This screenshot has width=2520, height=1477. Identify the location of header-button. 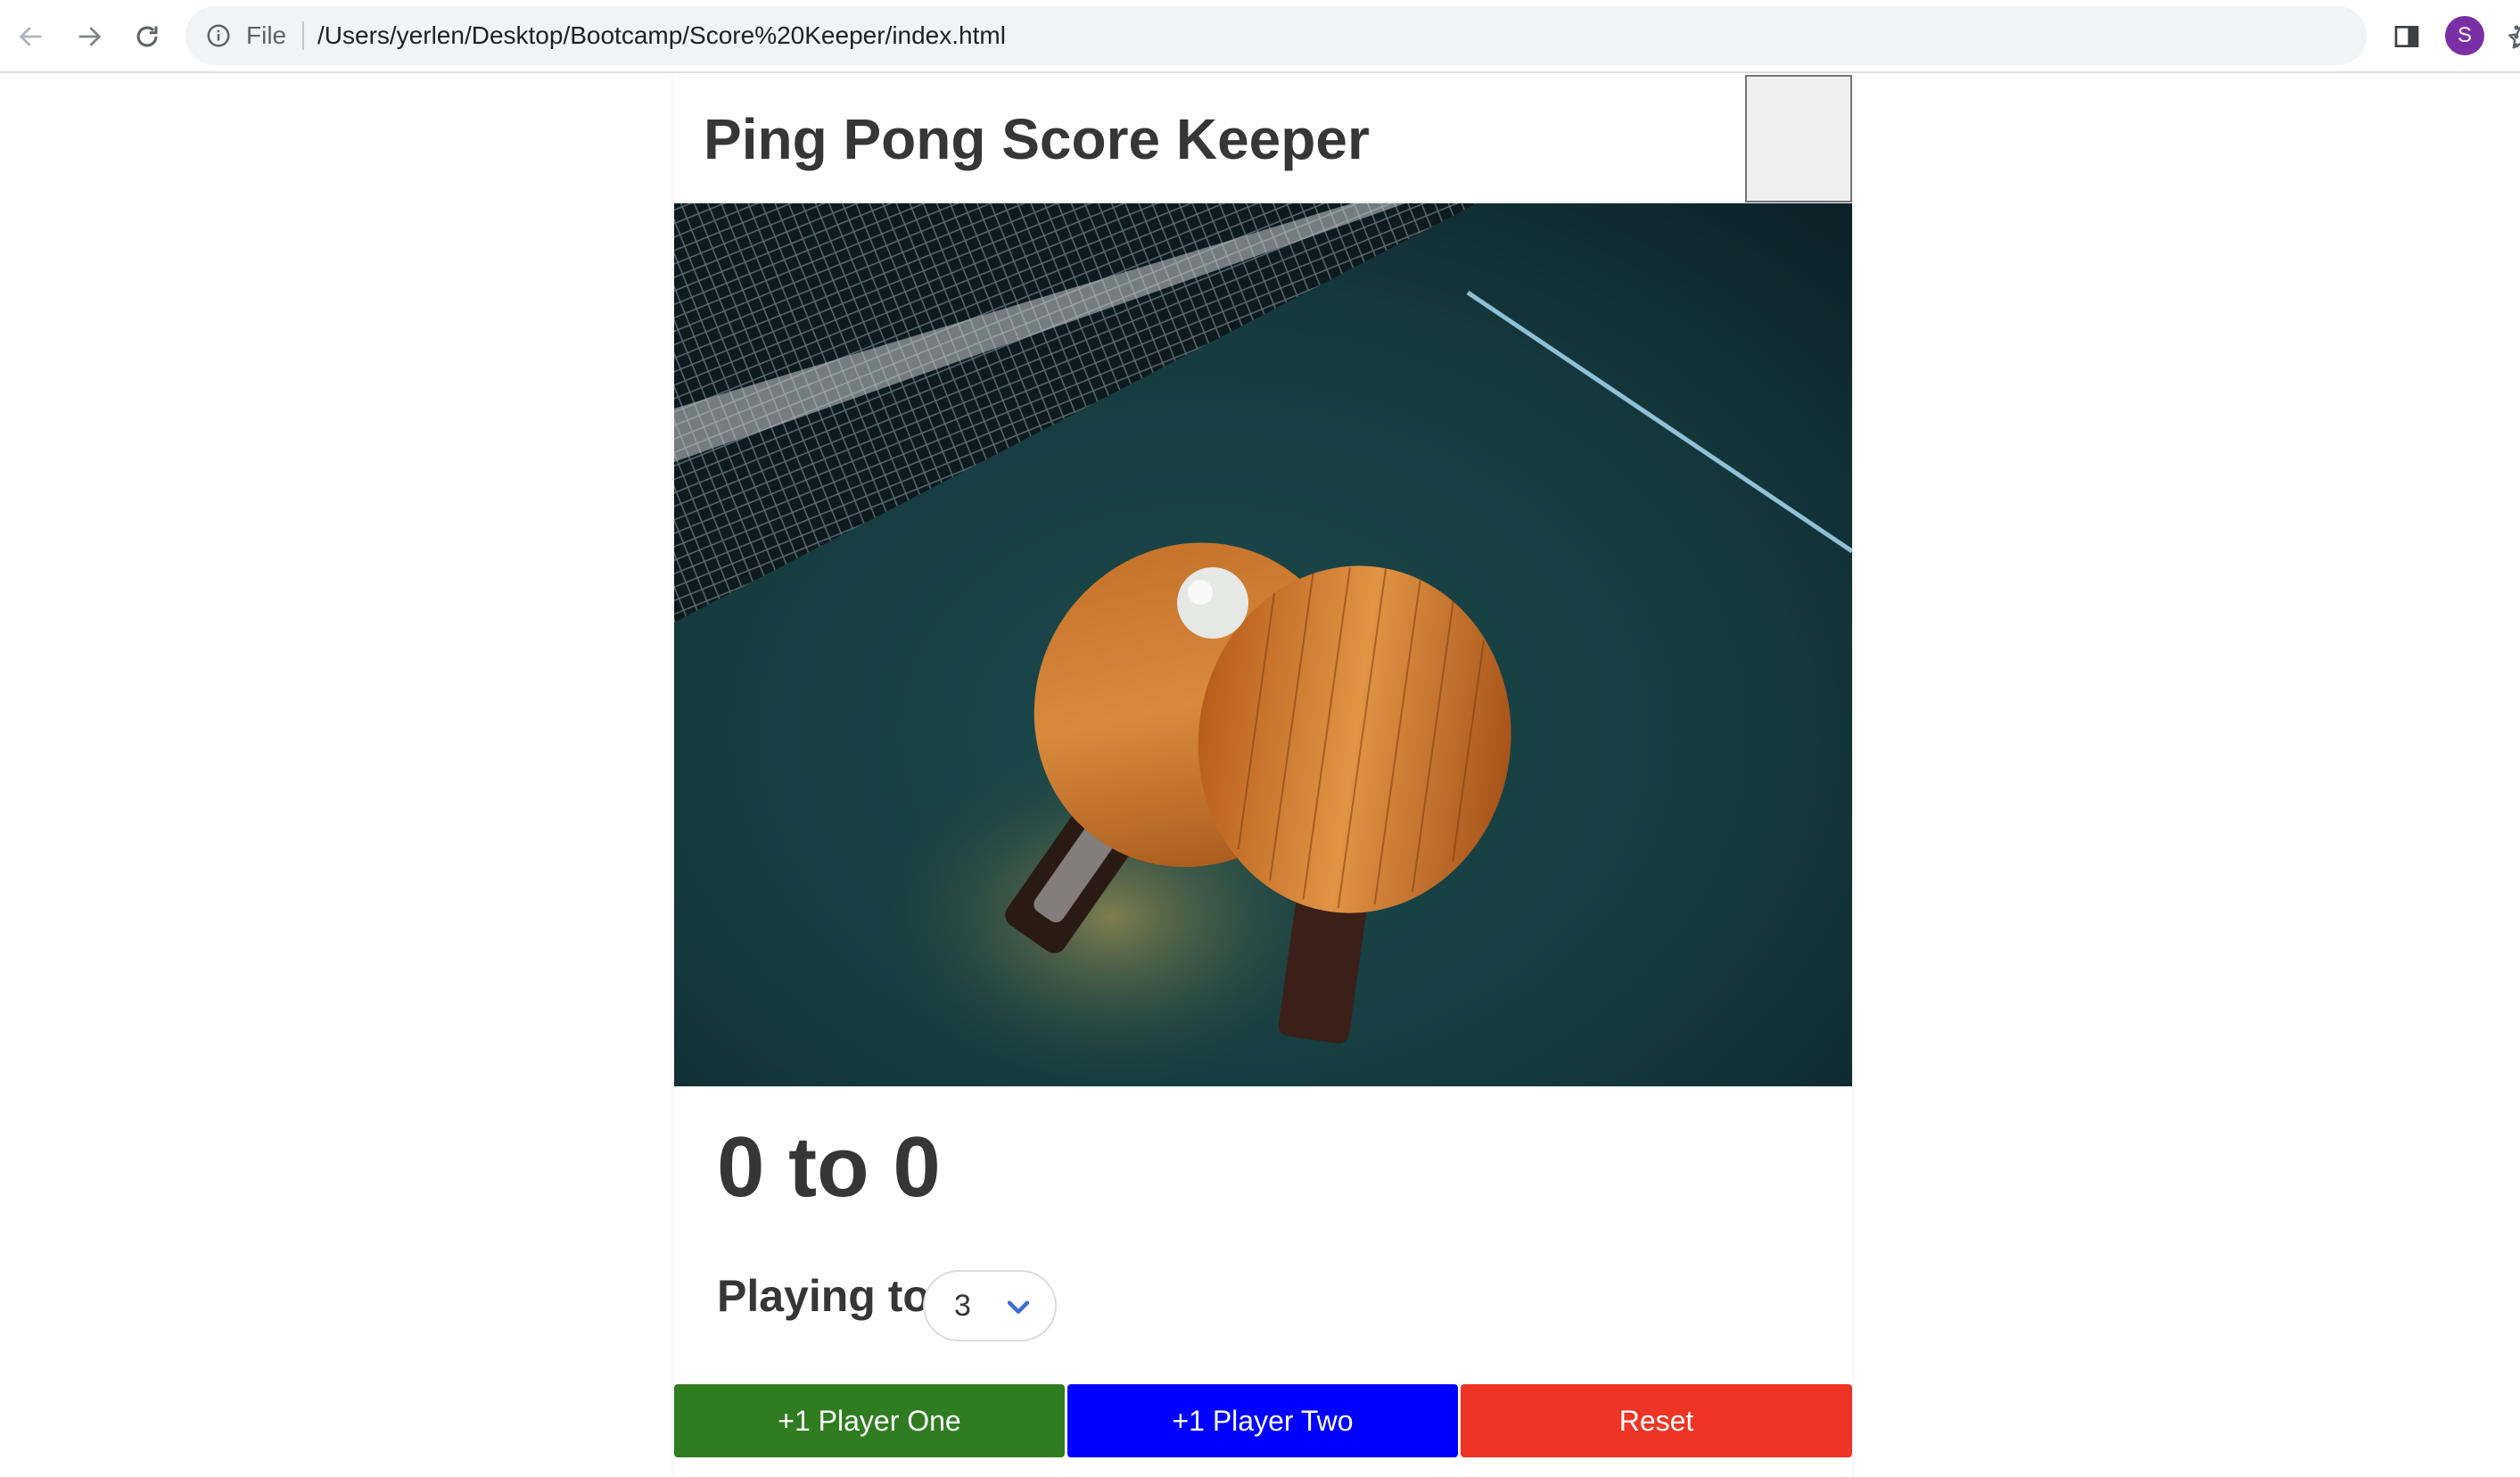
(1798, 138).